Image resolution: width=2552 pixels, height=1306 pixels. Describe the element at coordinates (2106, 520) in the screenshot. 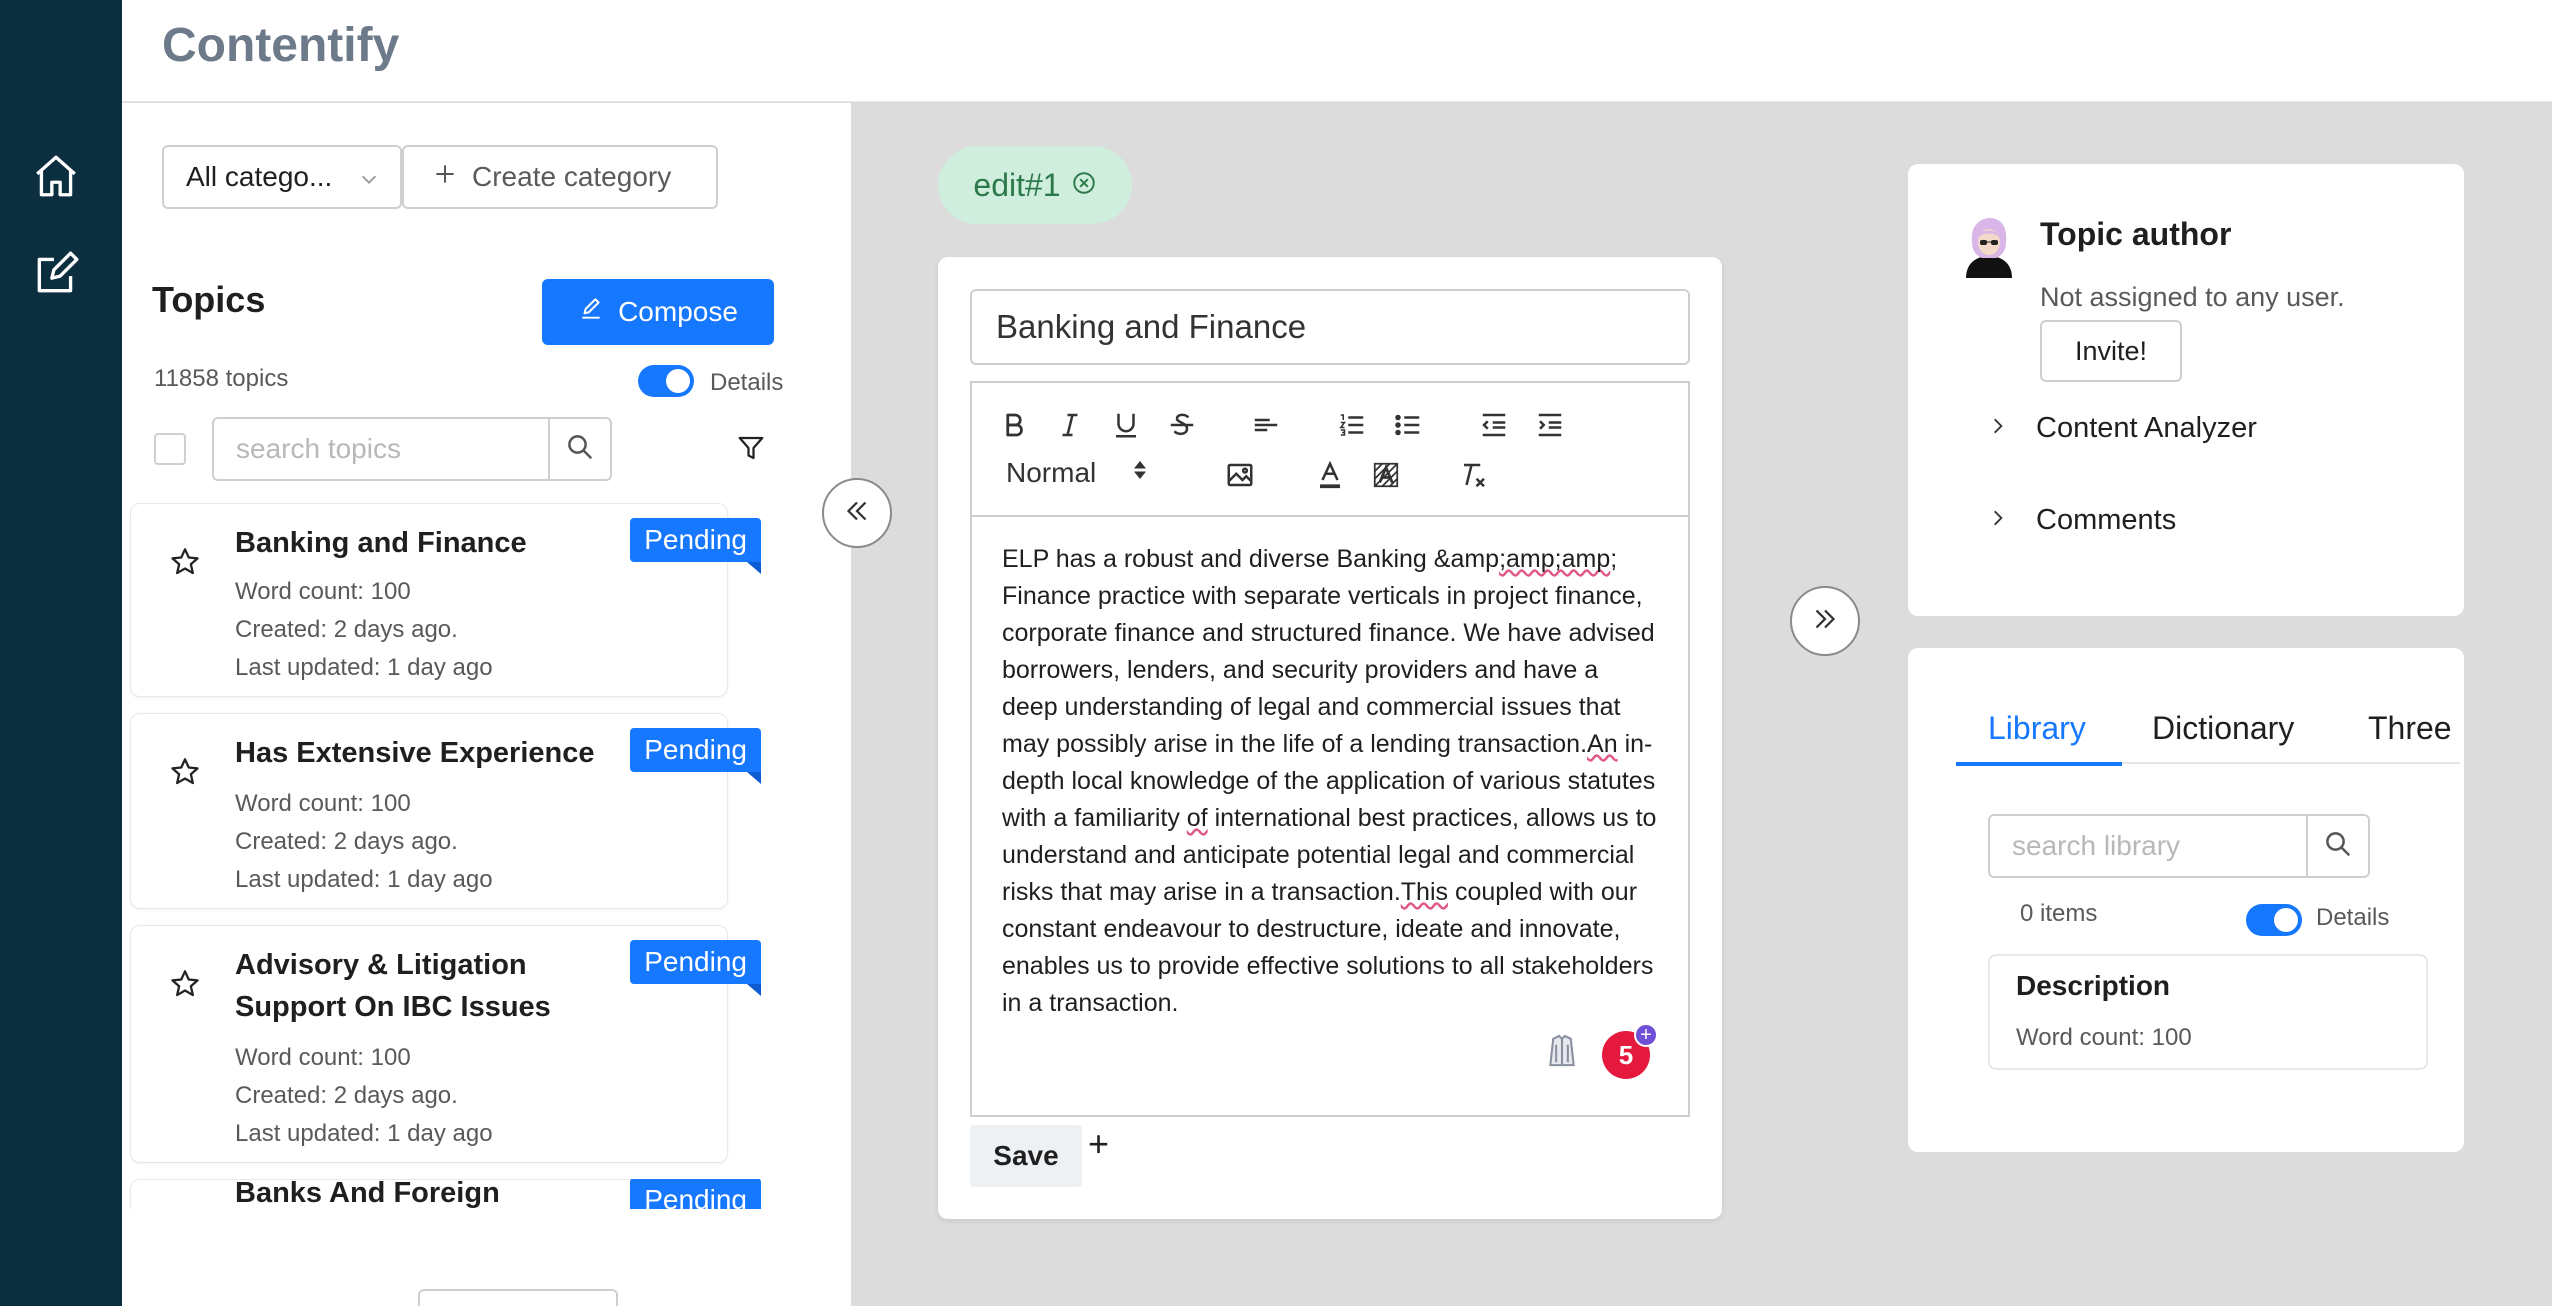

I see `section-label: Comments` at that location.